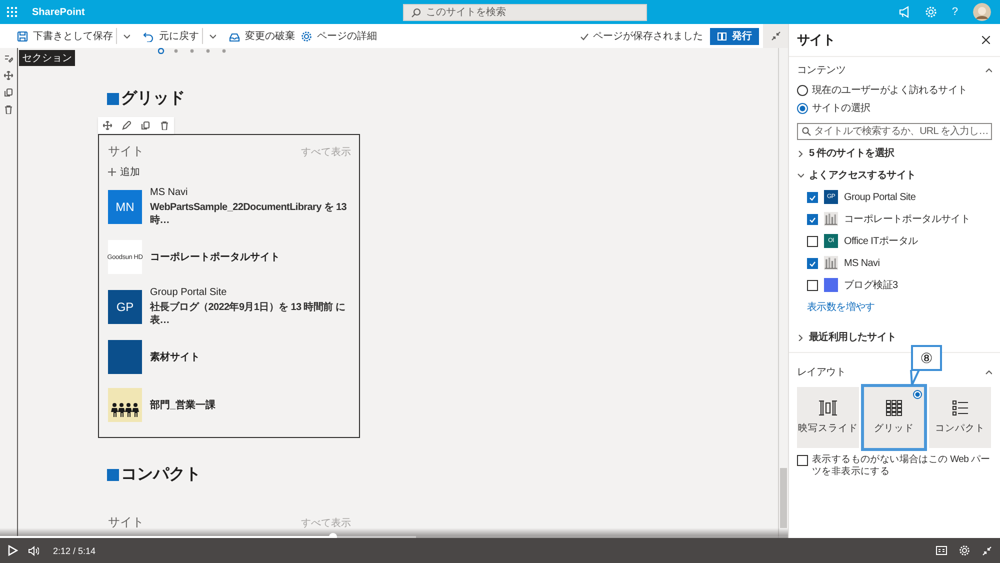 The image size is (1000, 563). I want to click on close-icon, so click(986, 40).